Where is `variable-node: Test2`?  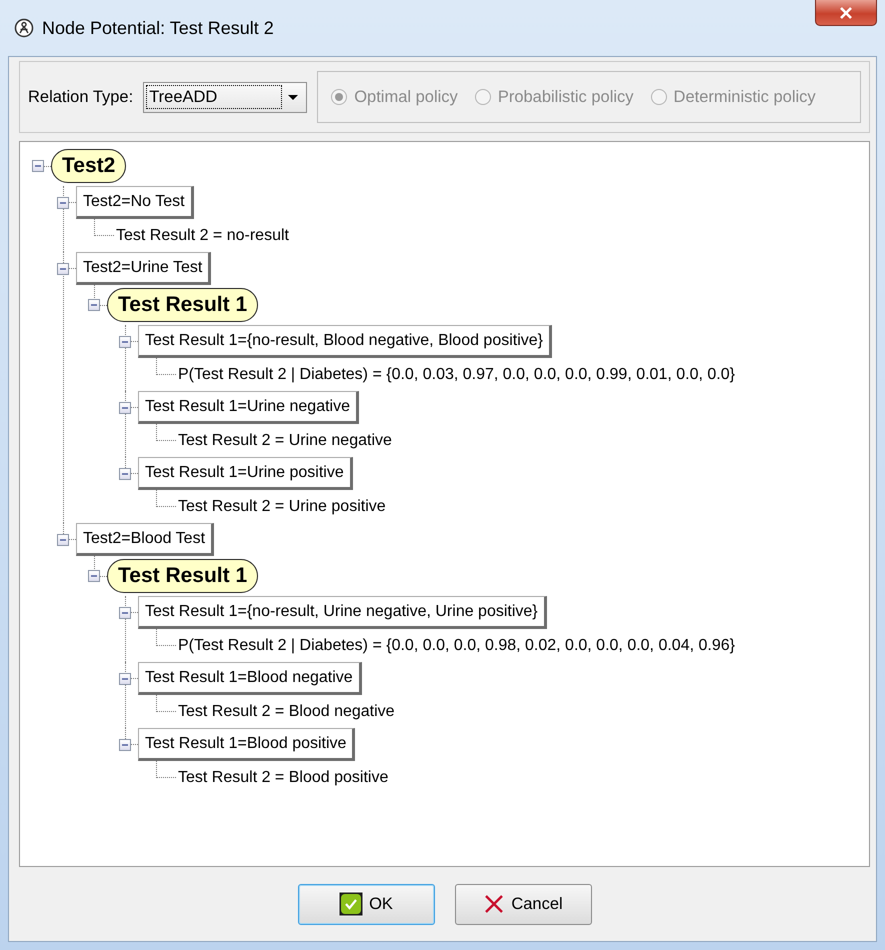
variable-node: Test2 is located at coordinates (88, 166).